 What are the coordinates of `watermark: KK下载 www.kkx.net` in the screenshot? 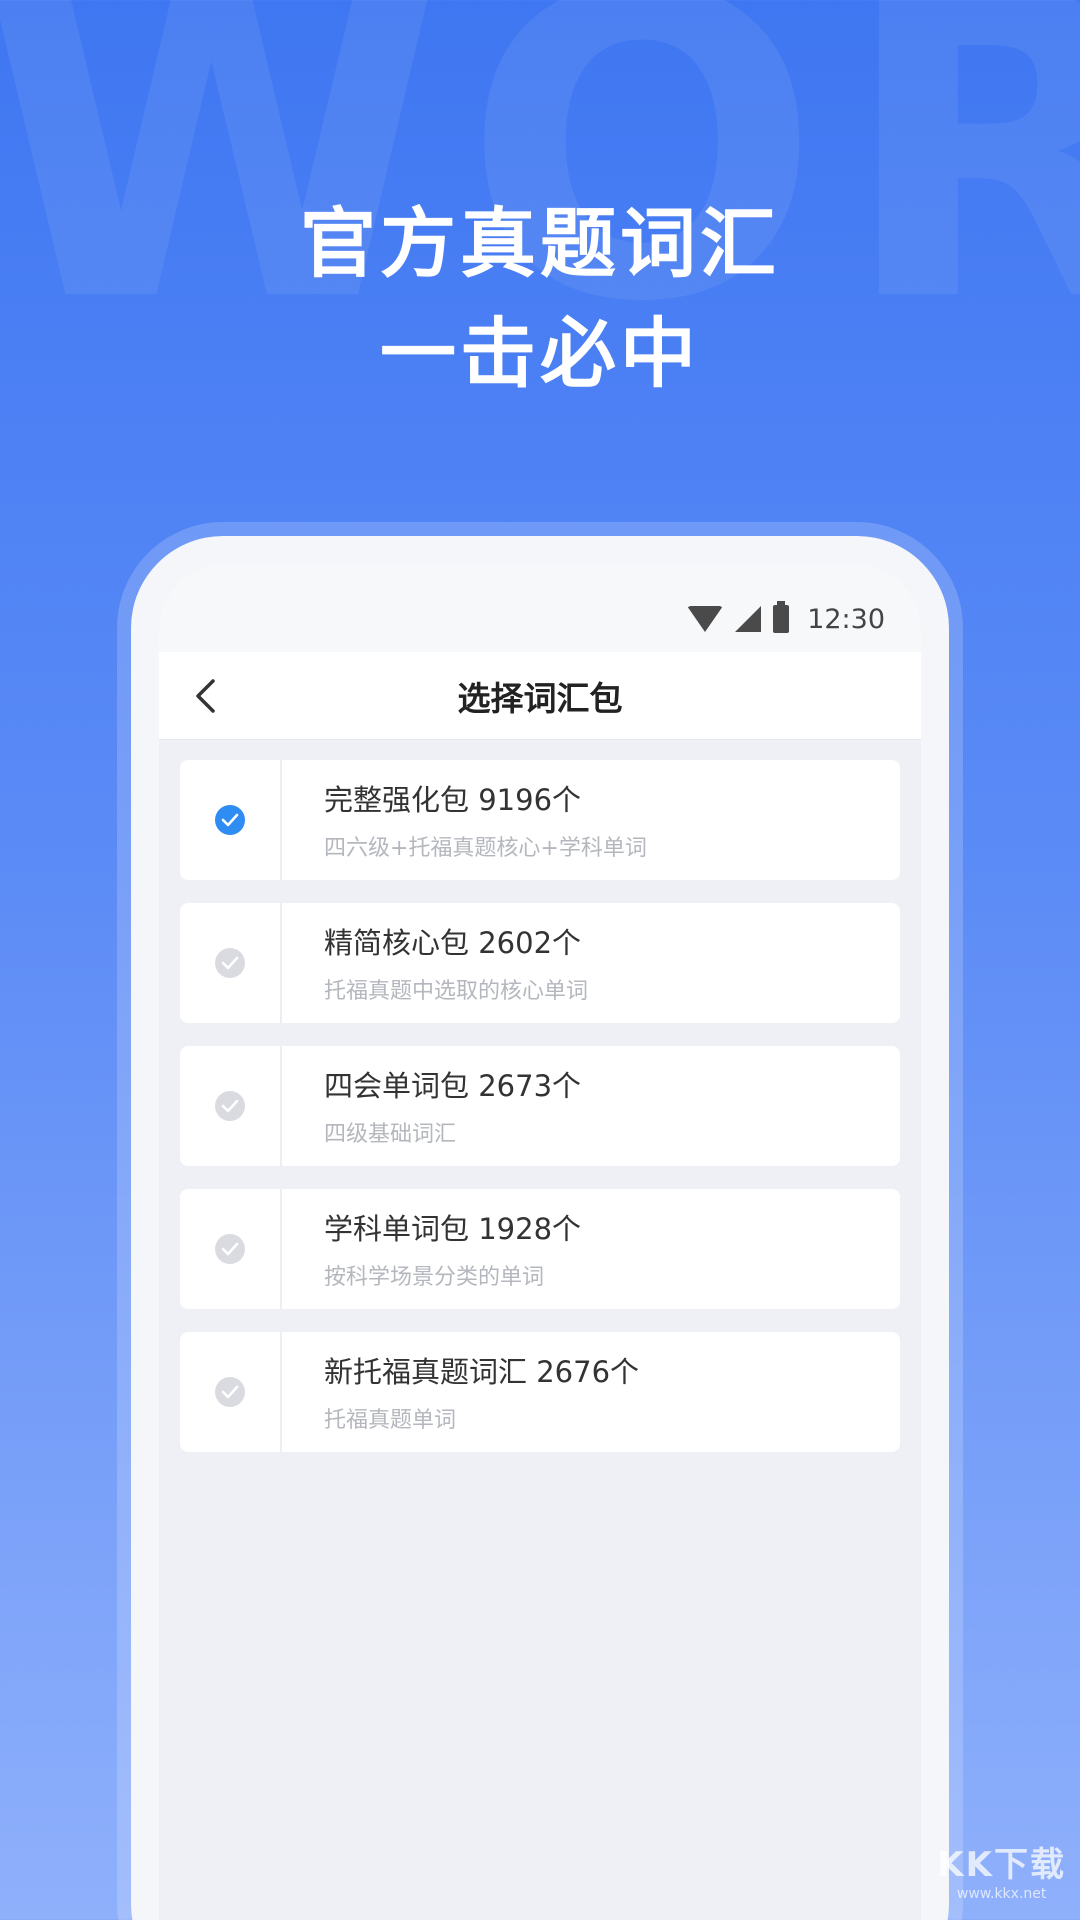 It's located at (1001, 1869).